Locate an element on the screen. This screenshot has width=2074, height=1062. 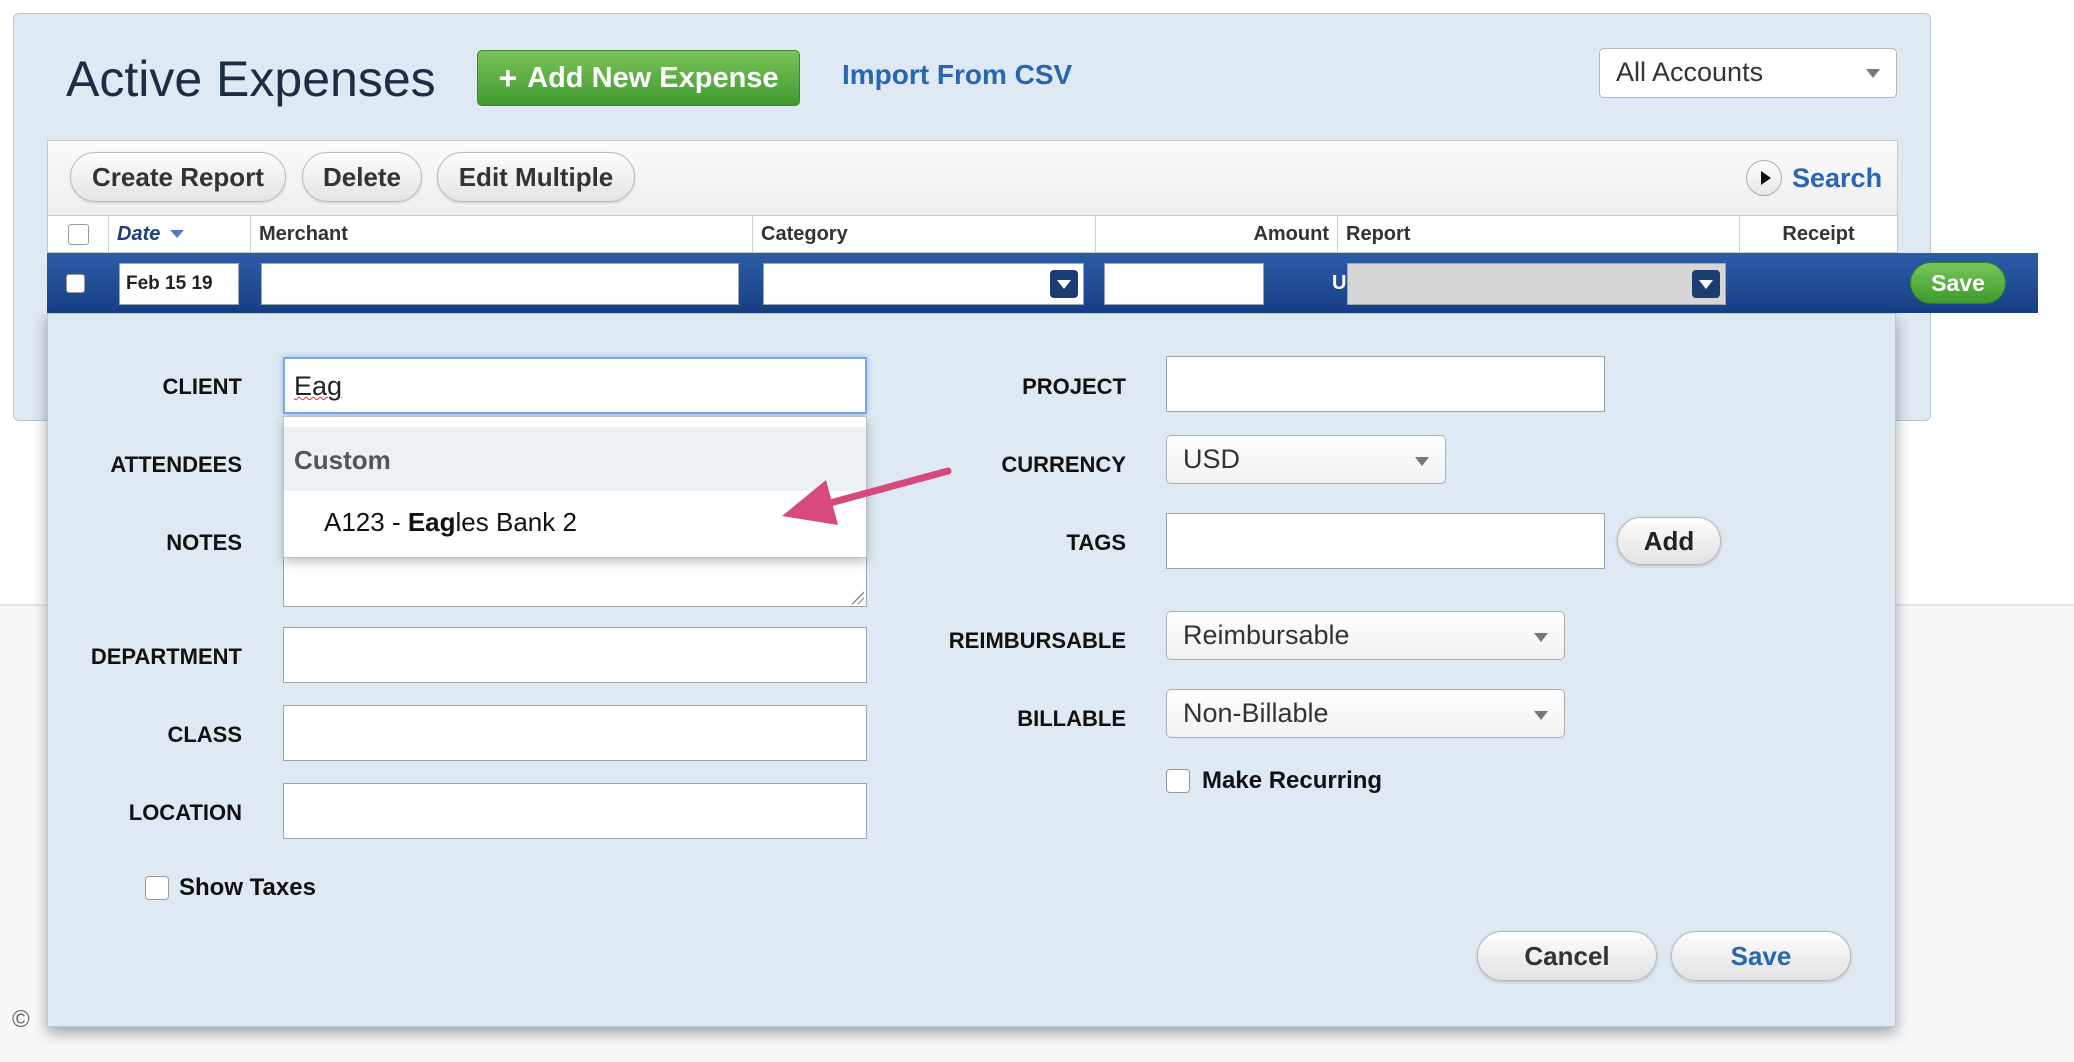
import-from-csv-link: Import From CSV is located at coordinates (957, 75).